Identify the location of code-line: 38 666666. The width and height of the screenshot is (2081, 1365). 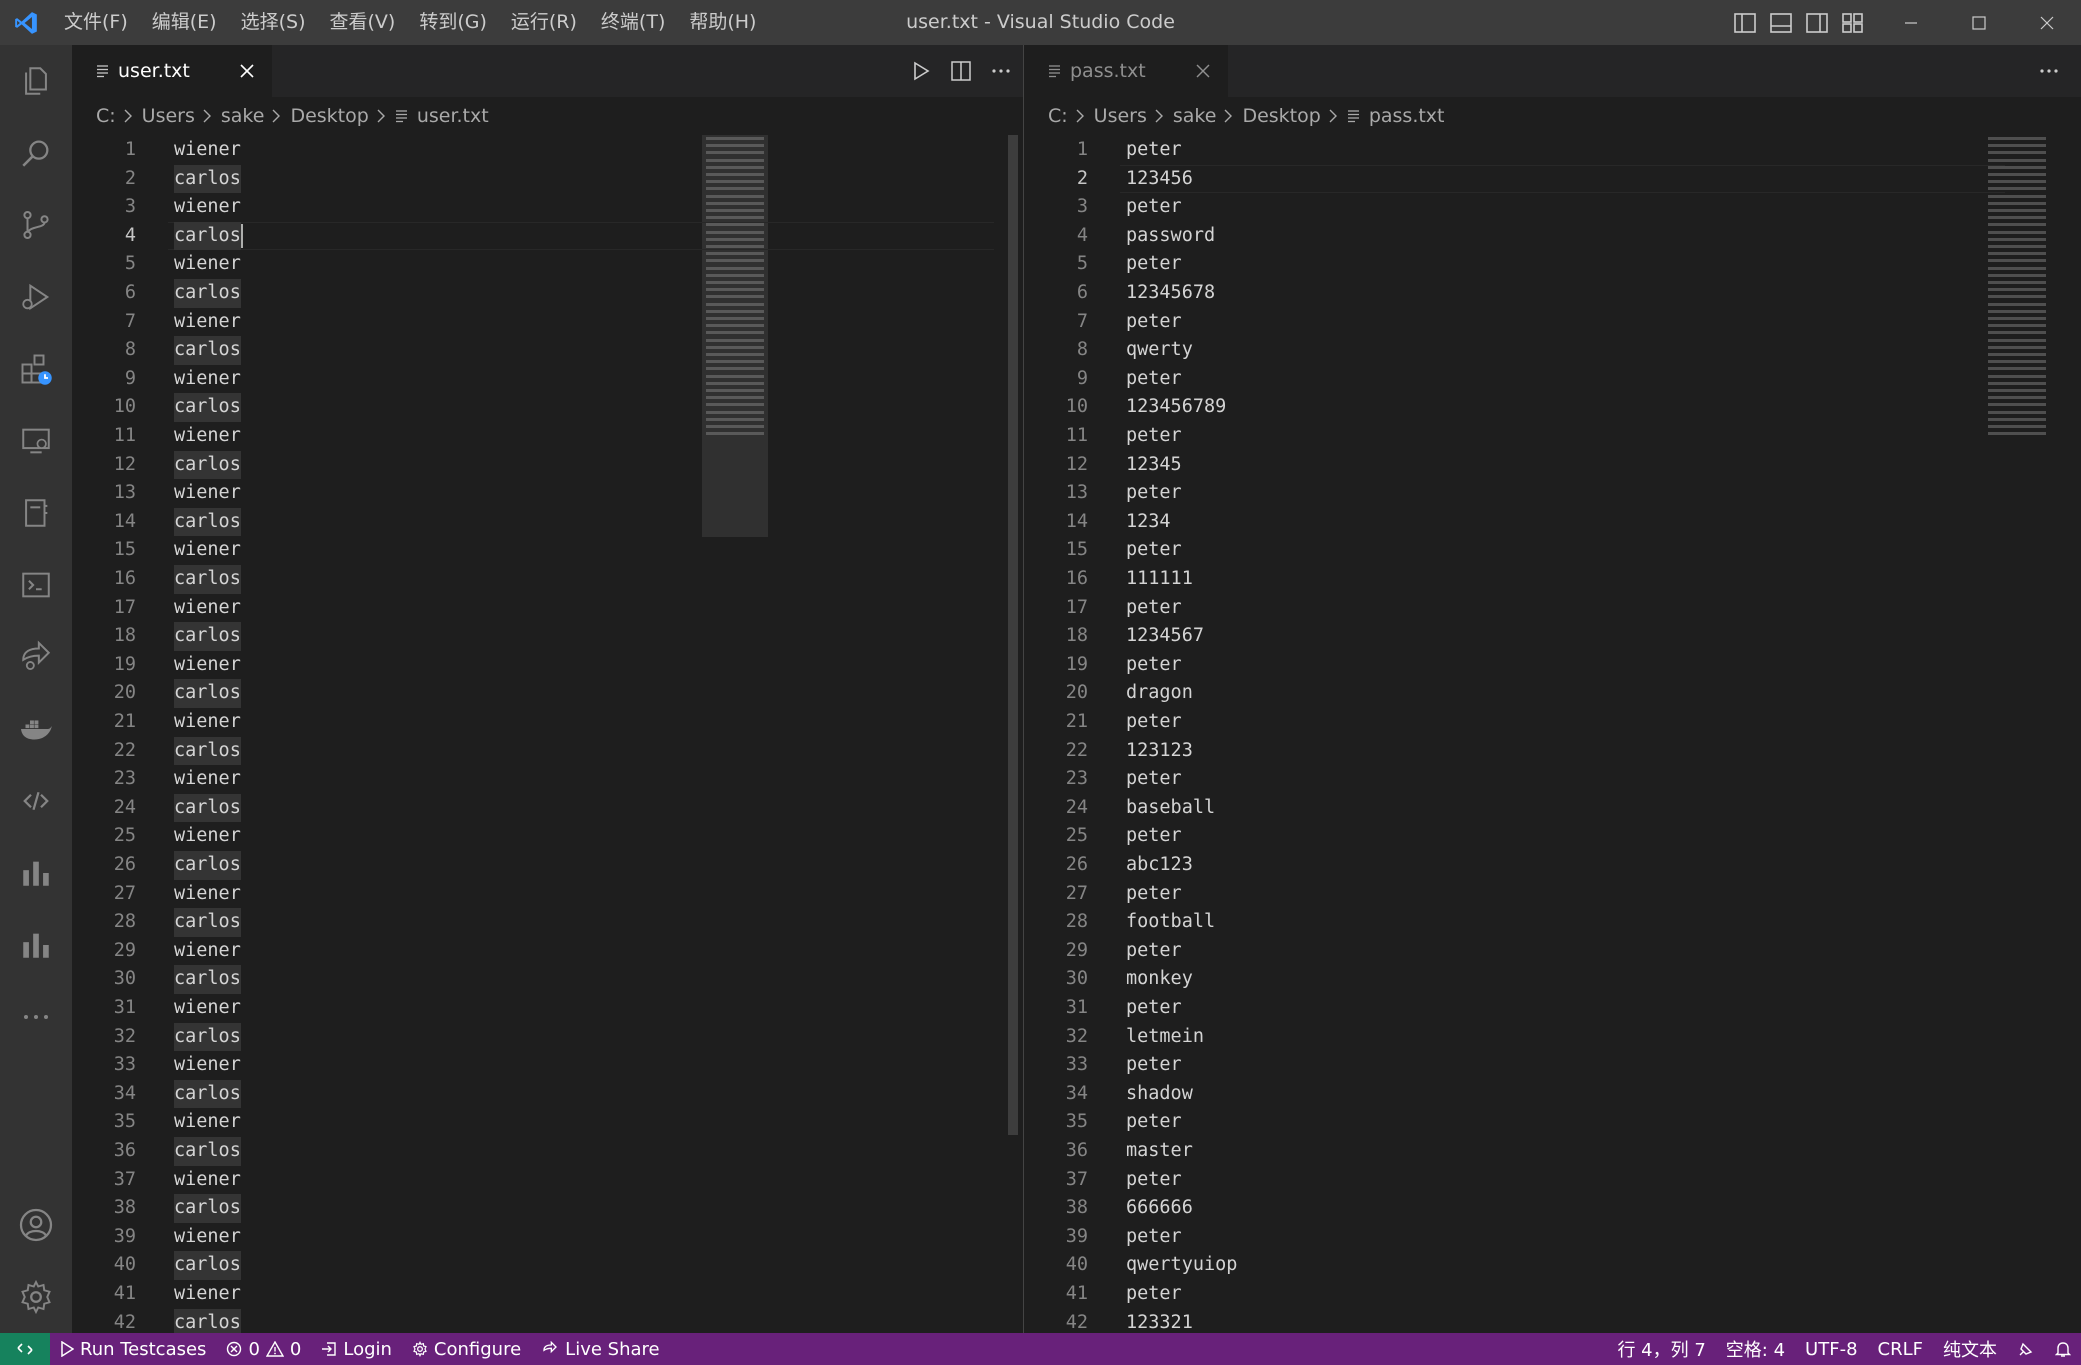
(1474, 1208).